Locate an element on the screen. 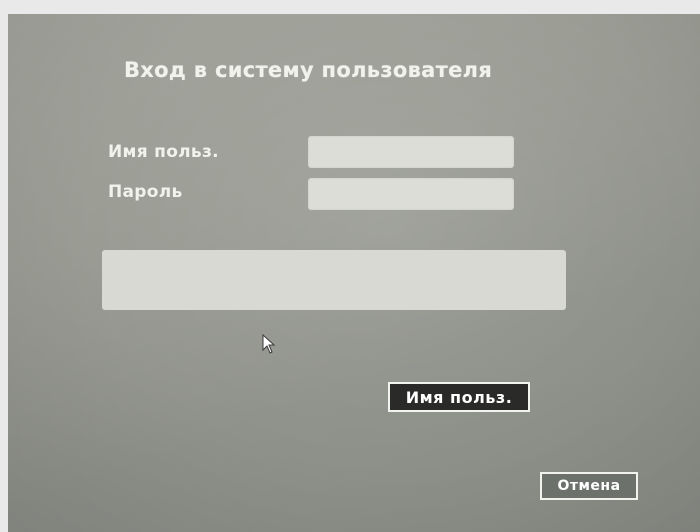 The height and width of the screenshot is (532, 700). message-box is located at coordinates (334, 280).